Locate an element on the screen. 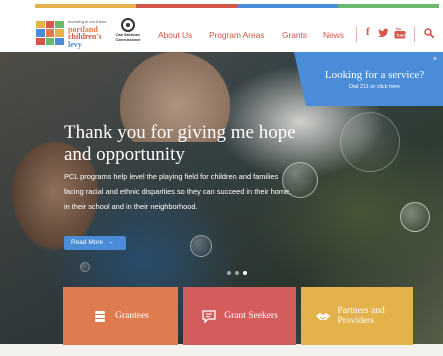 This screenshot has height=356, width=443. service-question: Looking for a service? is located at coordinates (374, 75).